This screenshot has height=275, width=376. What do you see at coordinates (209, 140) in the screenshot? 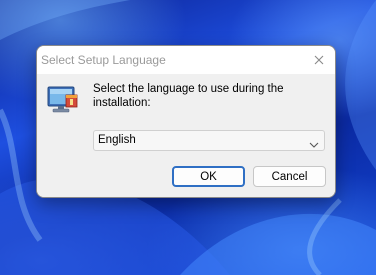
I see `language-select: English` at bounding box center [209, 140].